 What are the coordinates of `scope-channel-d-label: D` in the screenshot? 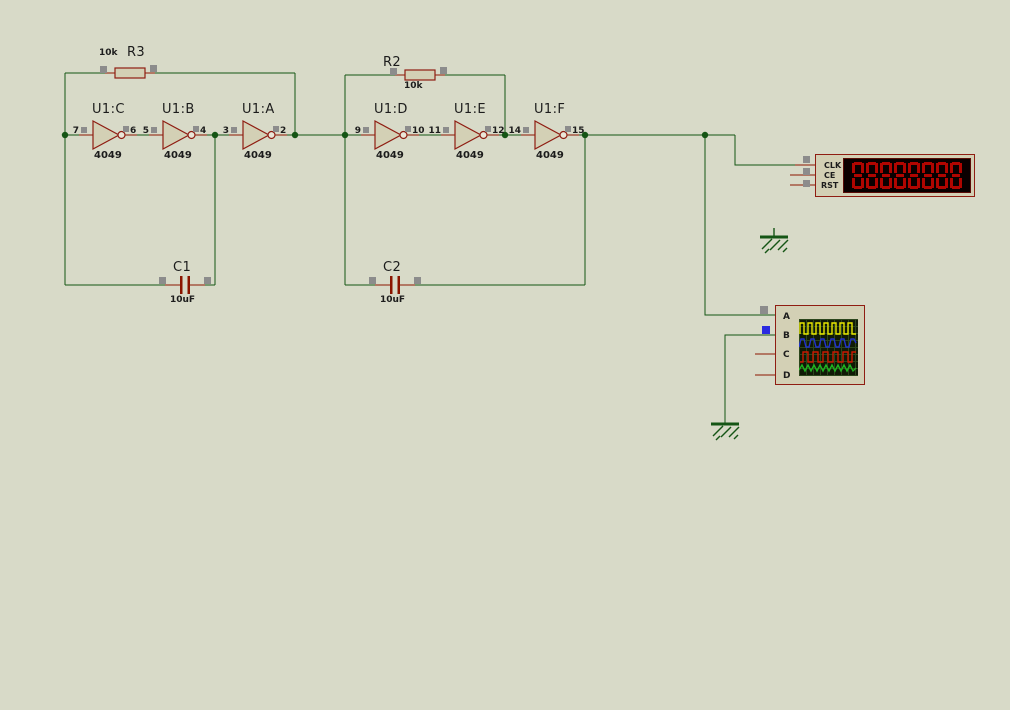 It's located at (787, 376).